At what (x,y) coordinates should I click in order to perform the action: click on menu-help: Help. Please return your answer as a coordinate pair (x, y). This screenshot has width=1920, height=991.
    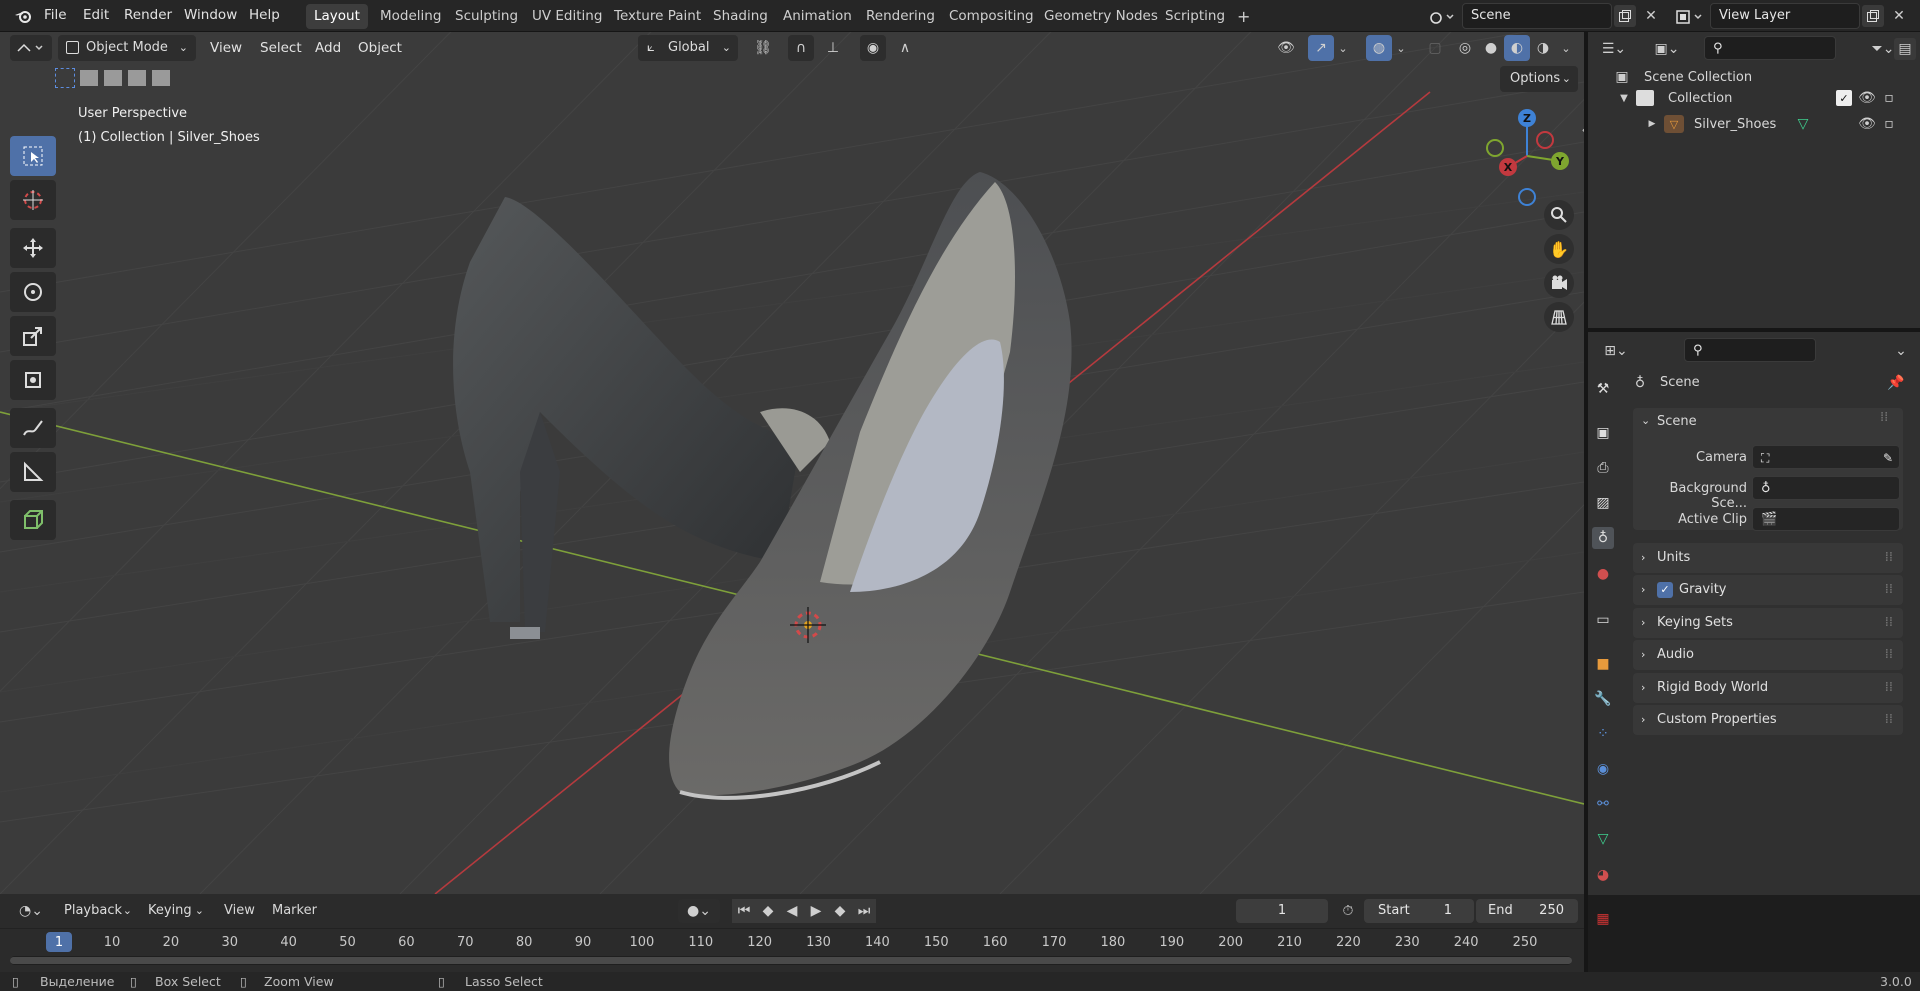
    Looking at the image, I should click on (264, 15).